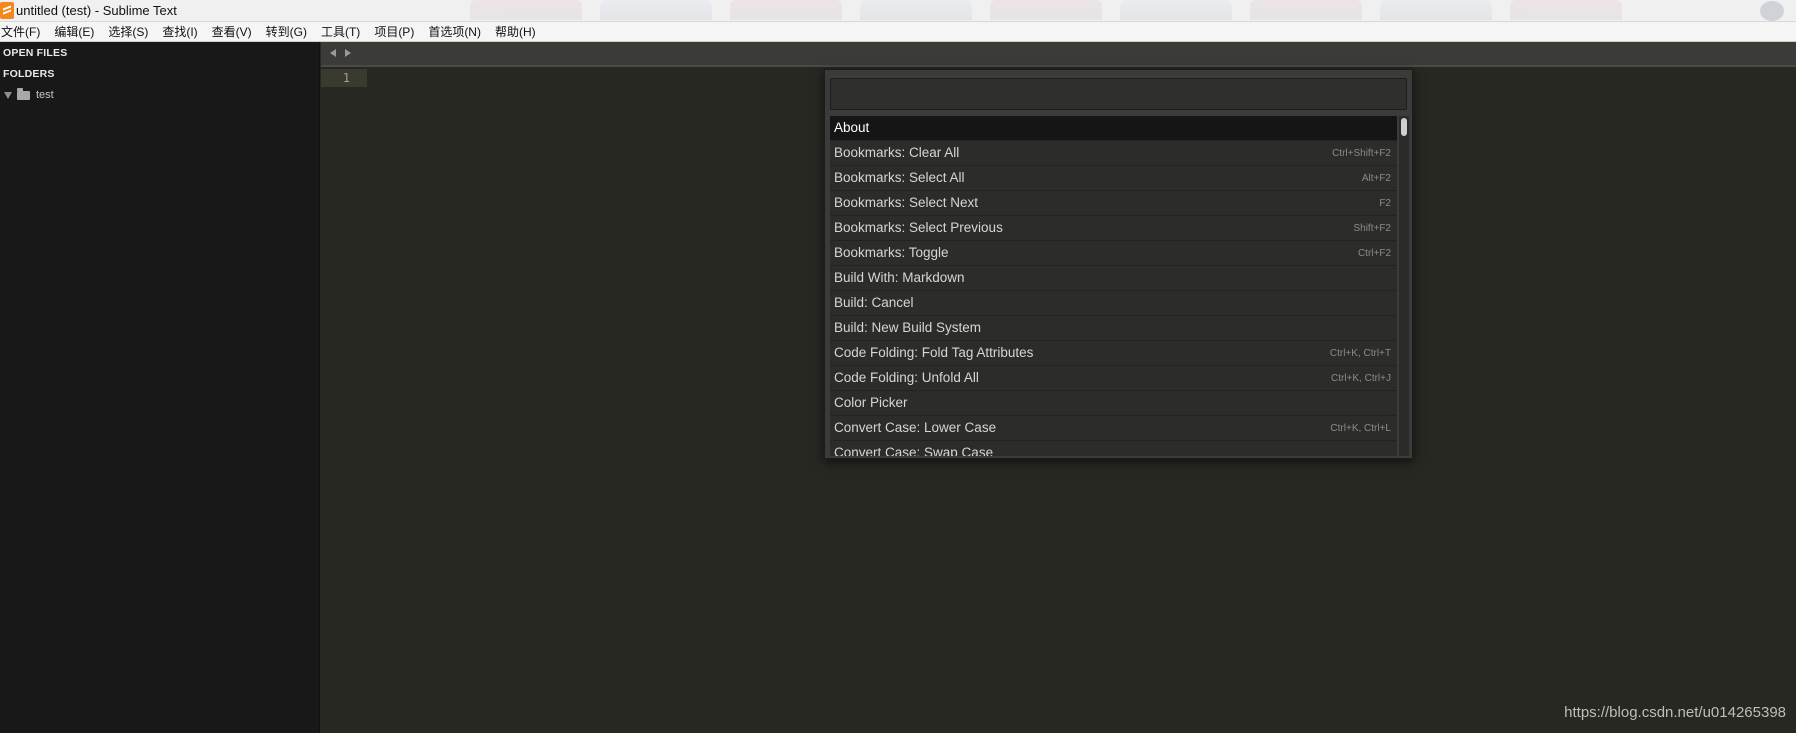 The width and height of the screenshot is (1796, 733). I want to click on palette-item-label: Build: Cancel, so click(874, 302).